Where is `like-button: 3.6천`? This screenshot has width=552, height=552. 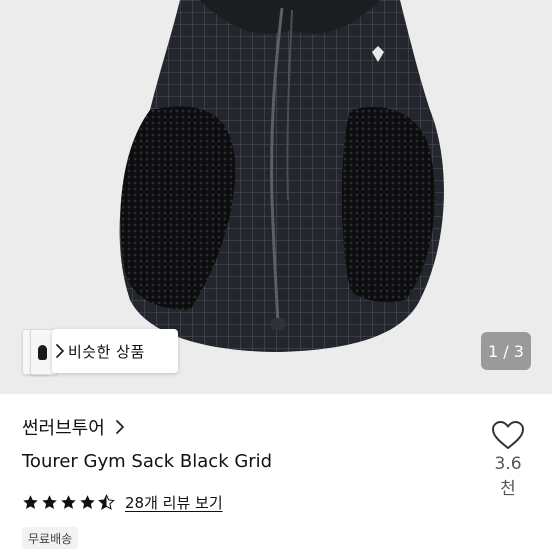
like-button: 3.6천 is located at coordinates (508, 459).